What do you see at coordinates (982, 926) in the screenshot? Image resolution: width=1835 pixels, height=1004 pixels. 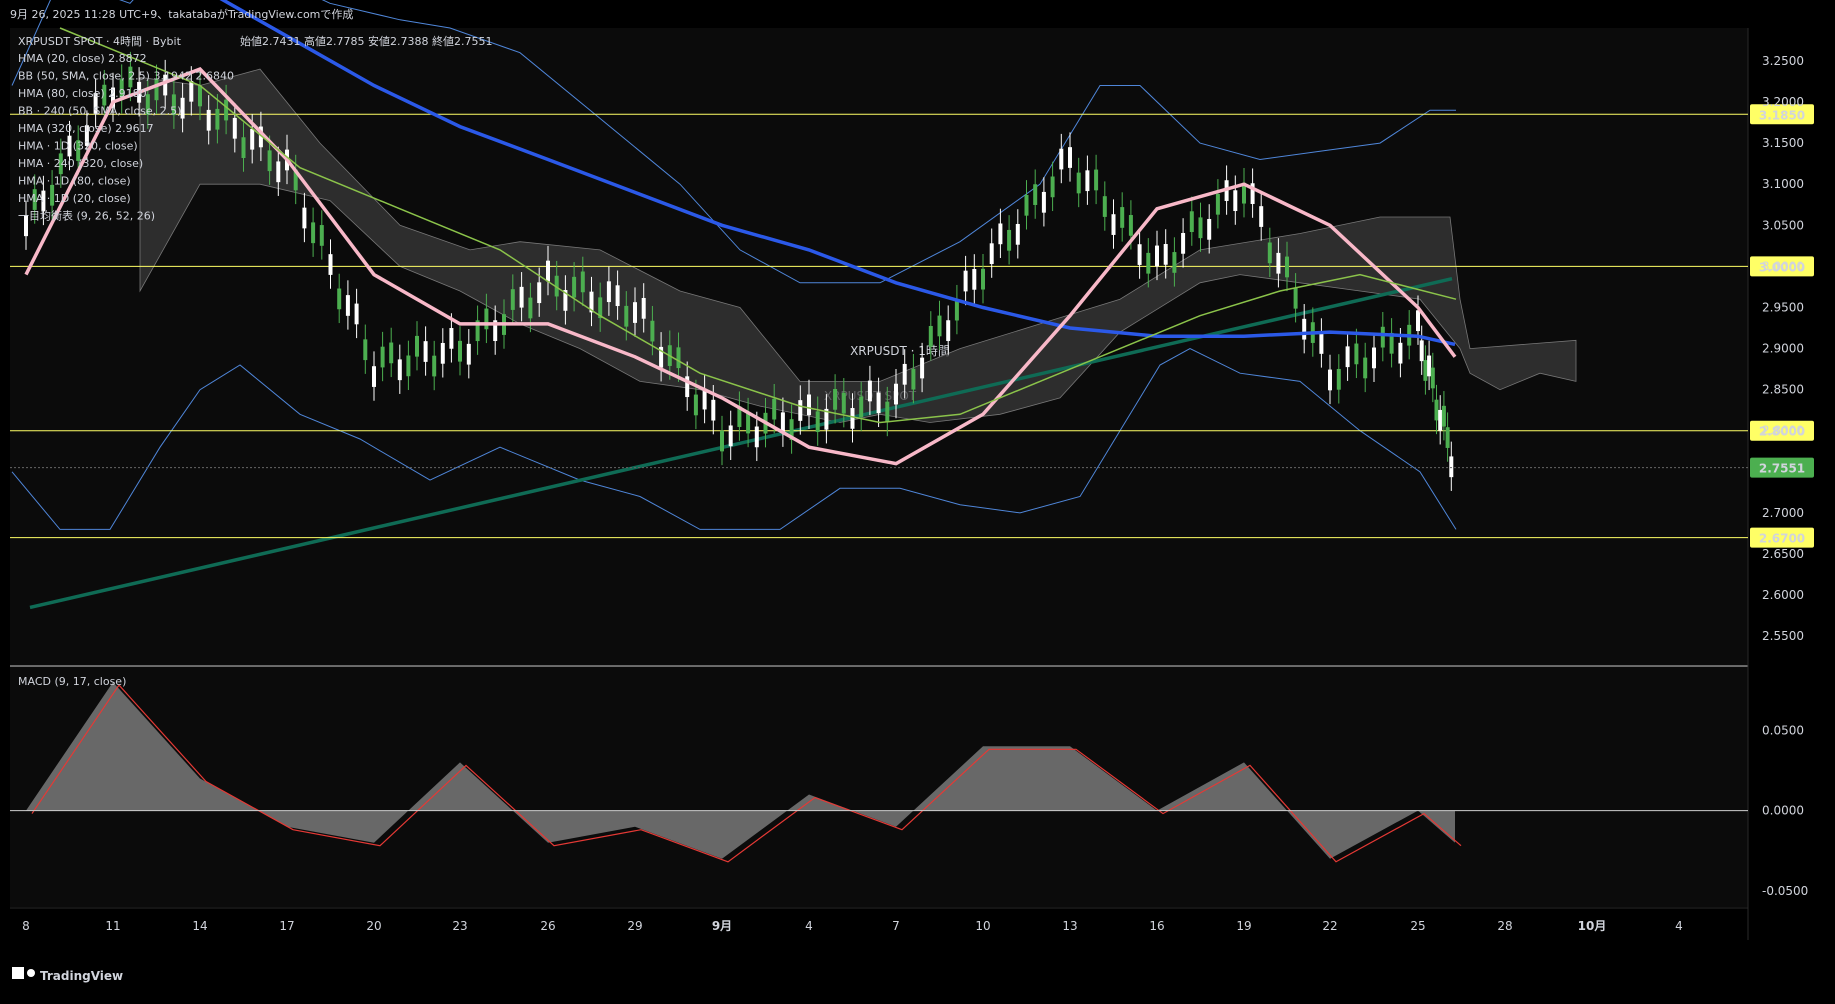 I see `time-tick-label: 10` at bounding box center [982, 926].